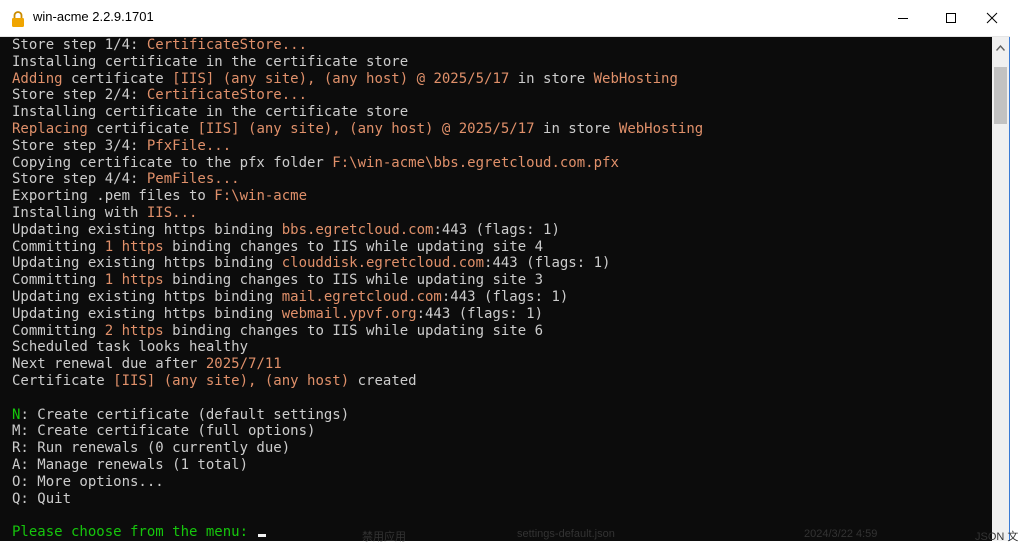 The image size is (1024, 544). What do you see at coordinates (42, 498) in the screenshot?
I see `console-segment: Q: Quit` at bounding box center [42, 498].